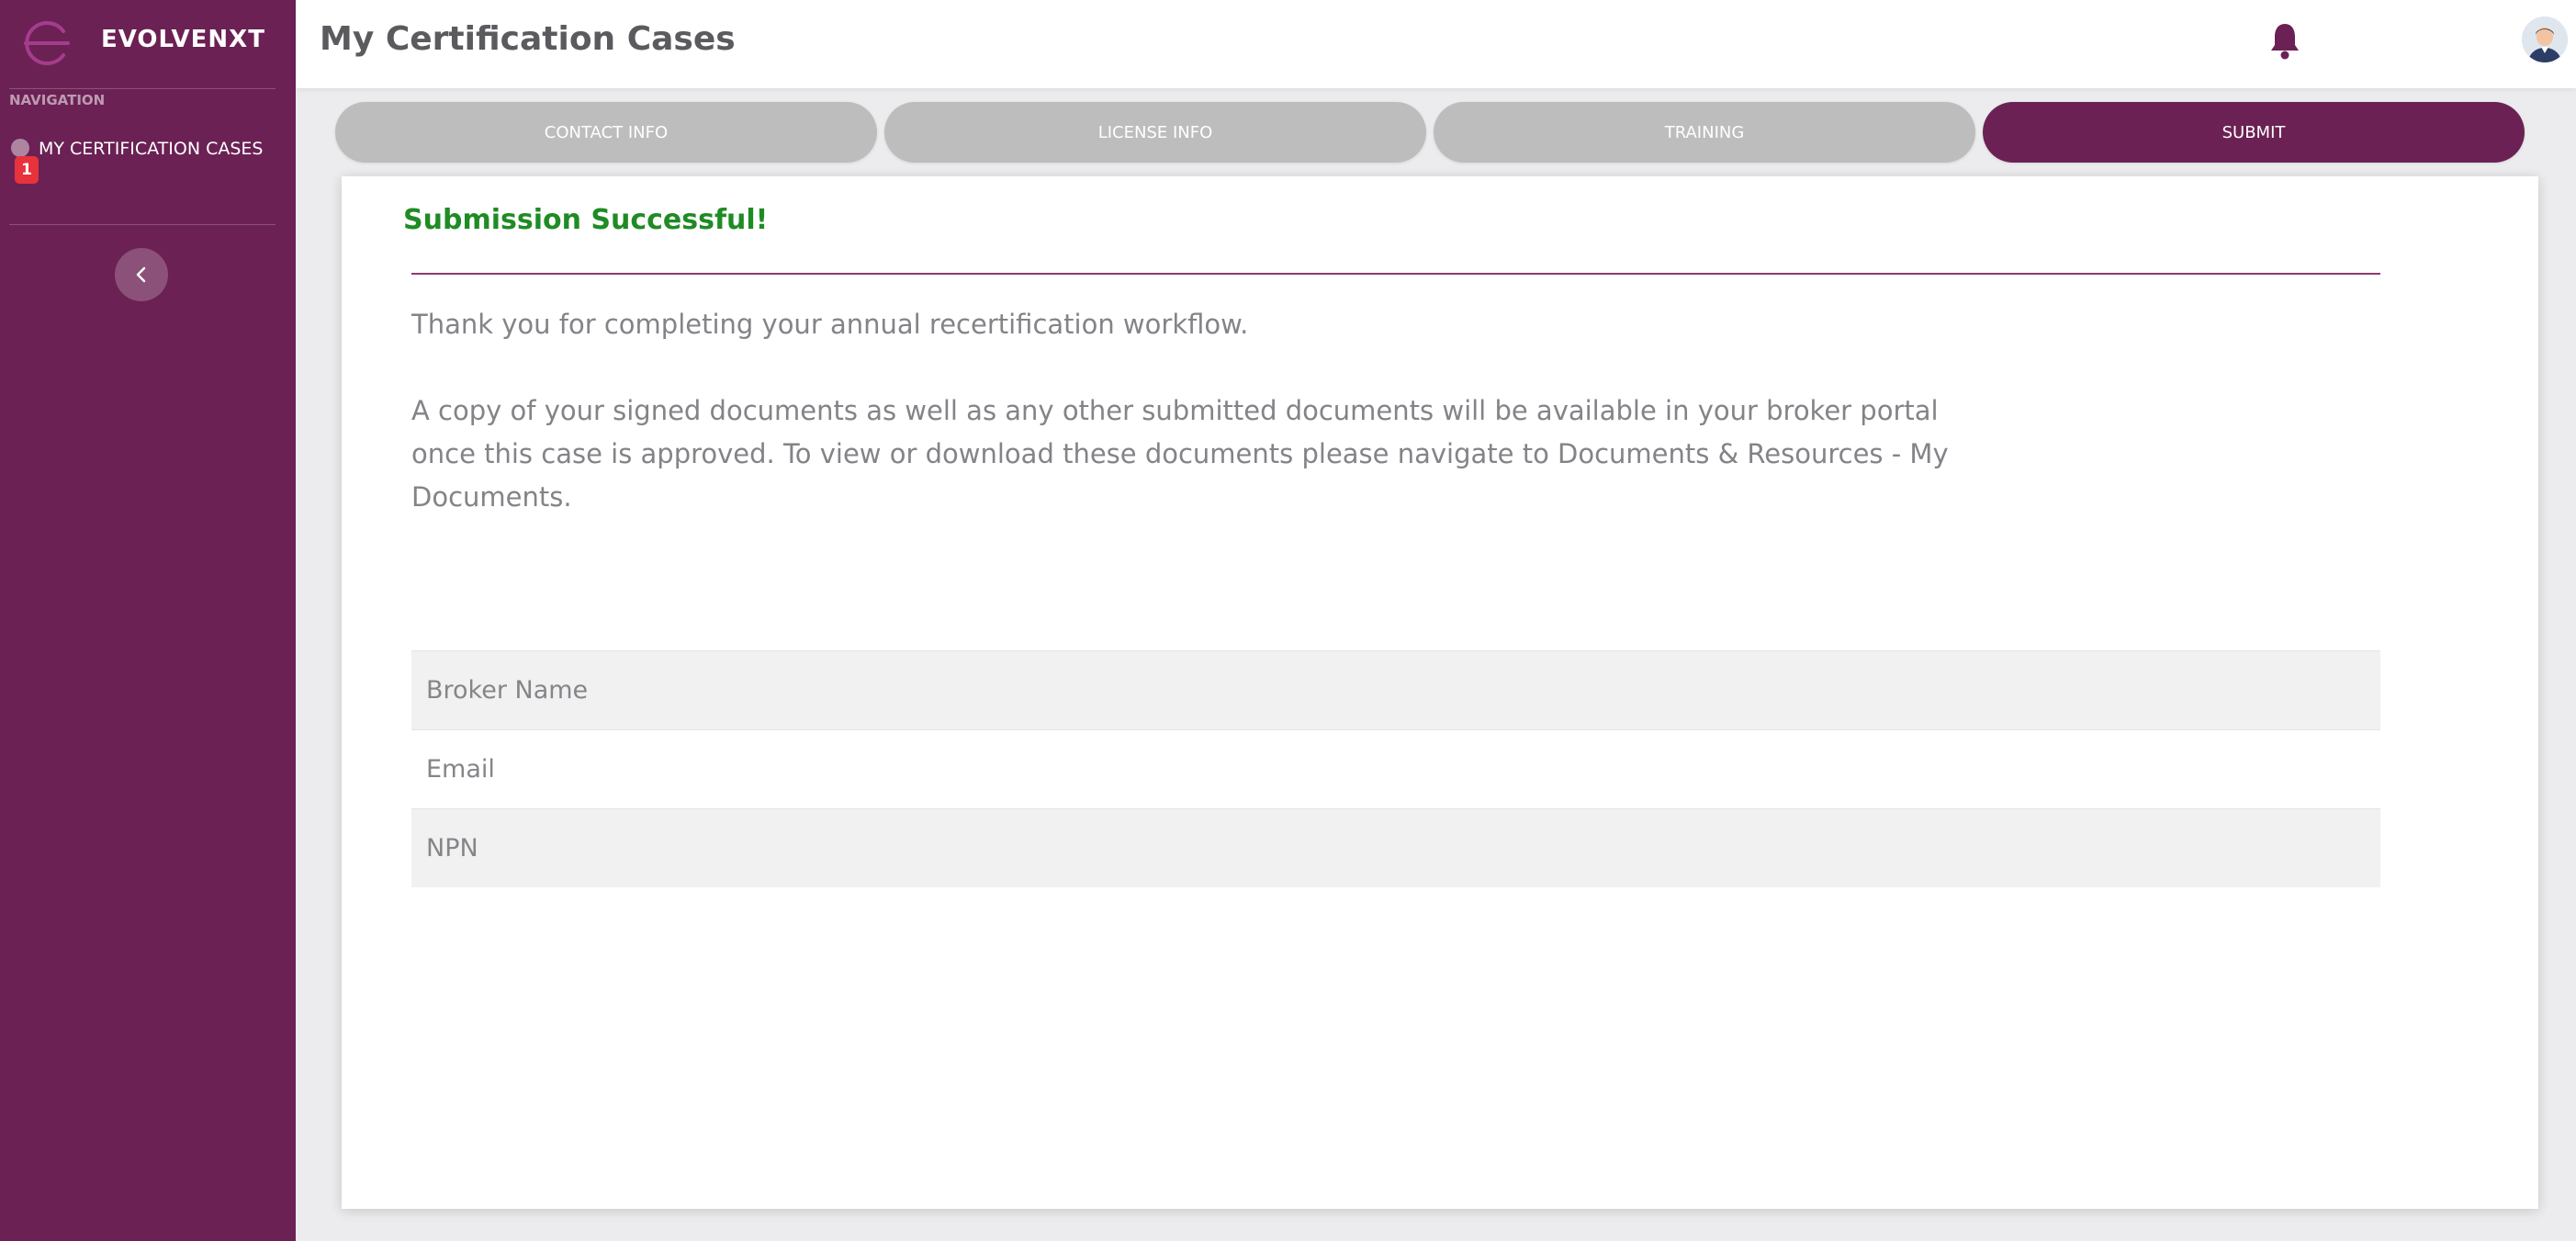  I want to click on step-label: CONTACT INFO, so click(606, 132).